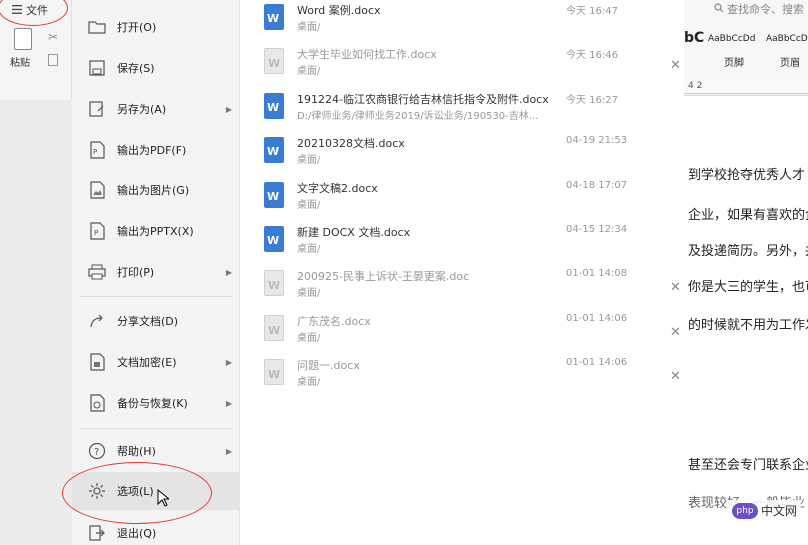 Image resolution: width=808 pixels, height=545 pixels. What do you see at coordinates (156, 272) in the screenshot?
I see `menu-item-print: 打印(P) ▶` at bounding box center [156, 272].